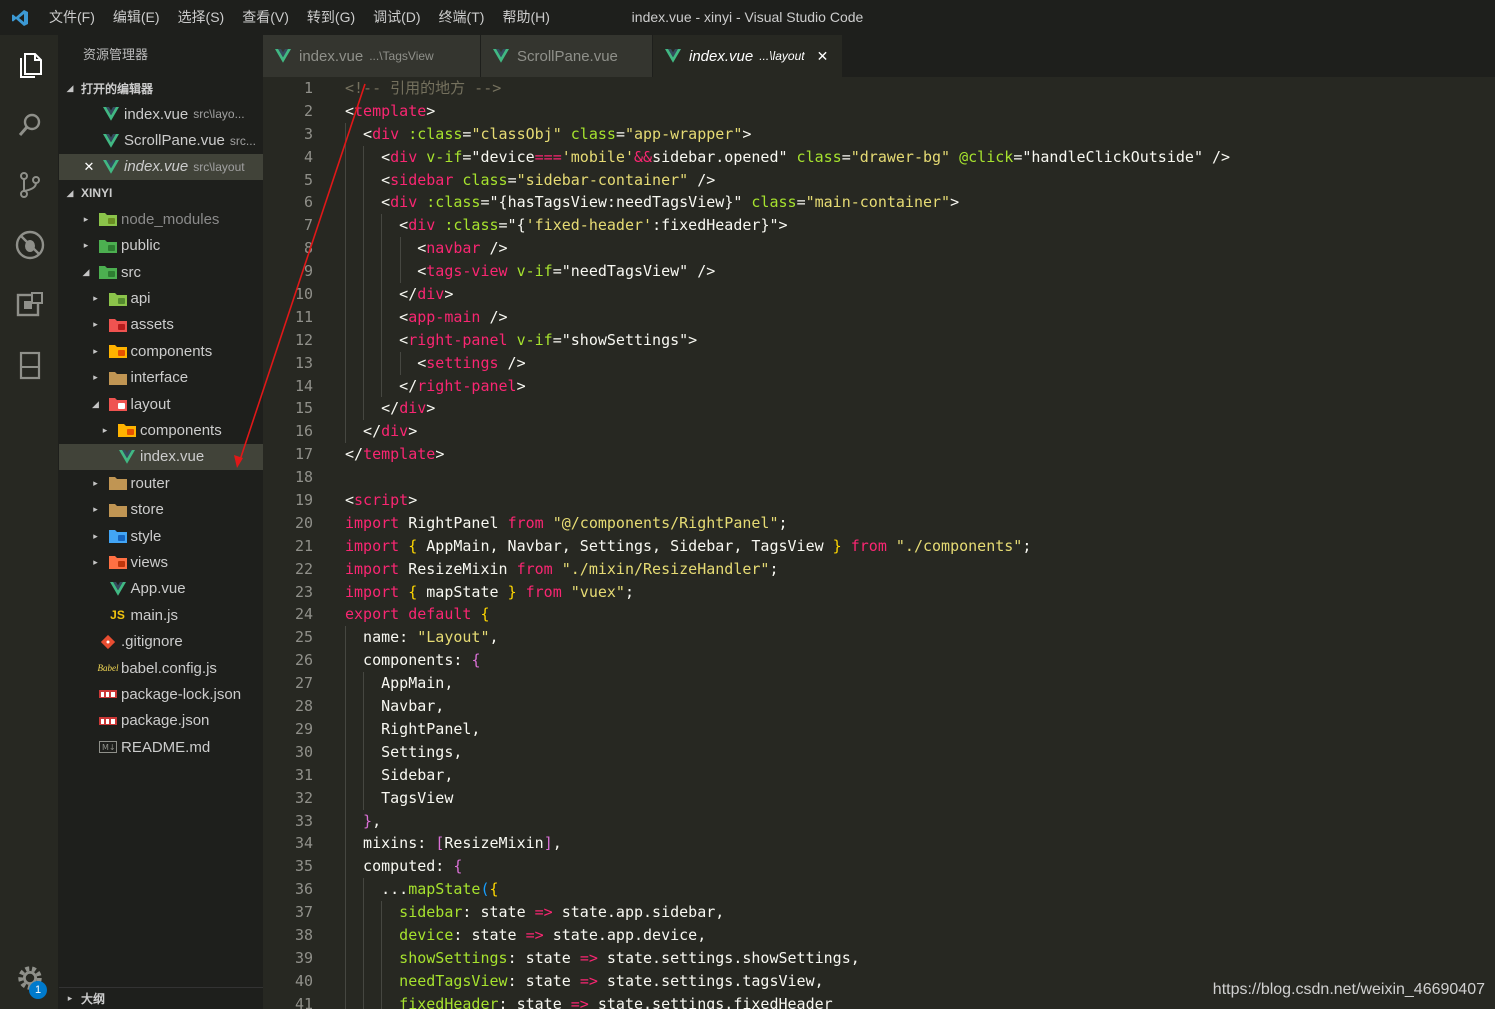 This screenshot has height=1009, width=1495. Describe the element at coordinates (837, 545) in the screenshot. I see `code-token: }` at that location.